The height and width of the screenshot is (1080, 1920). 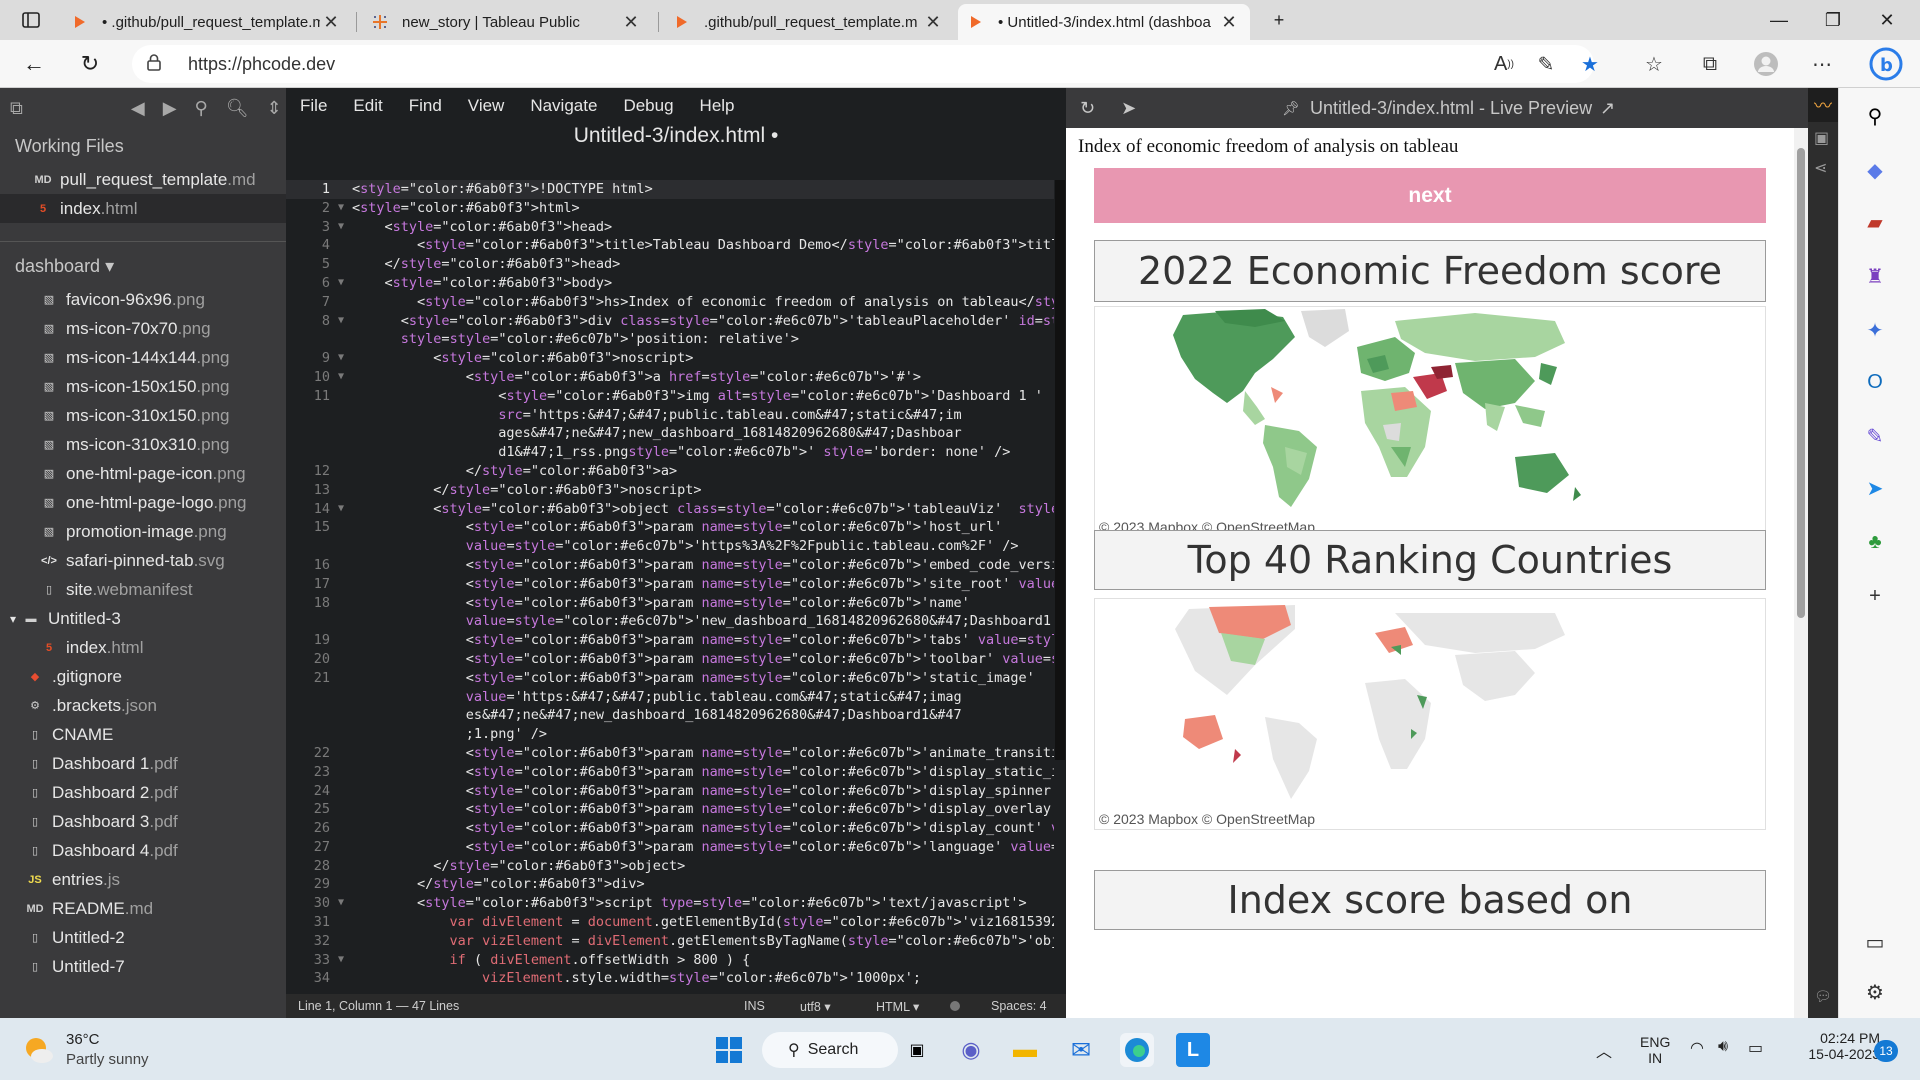 I want to click on edge-designer-icon: ✎, so click(x=1875, y=436).